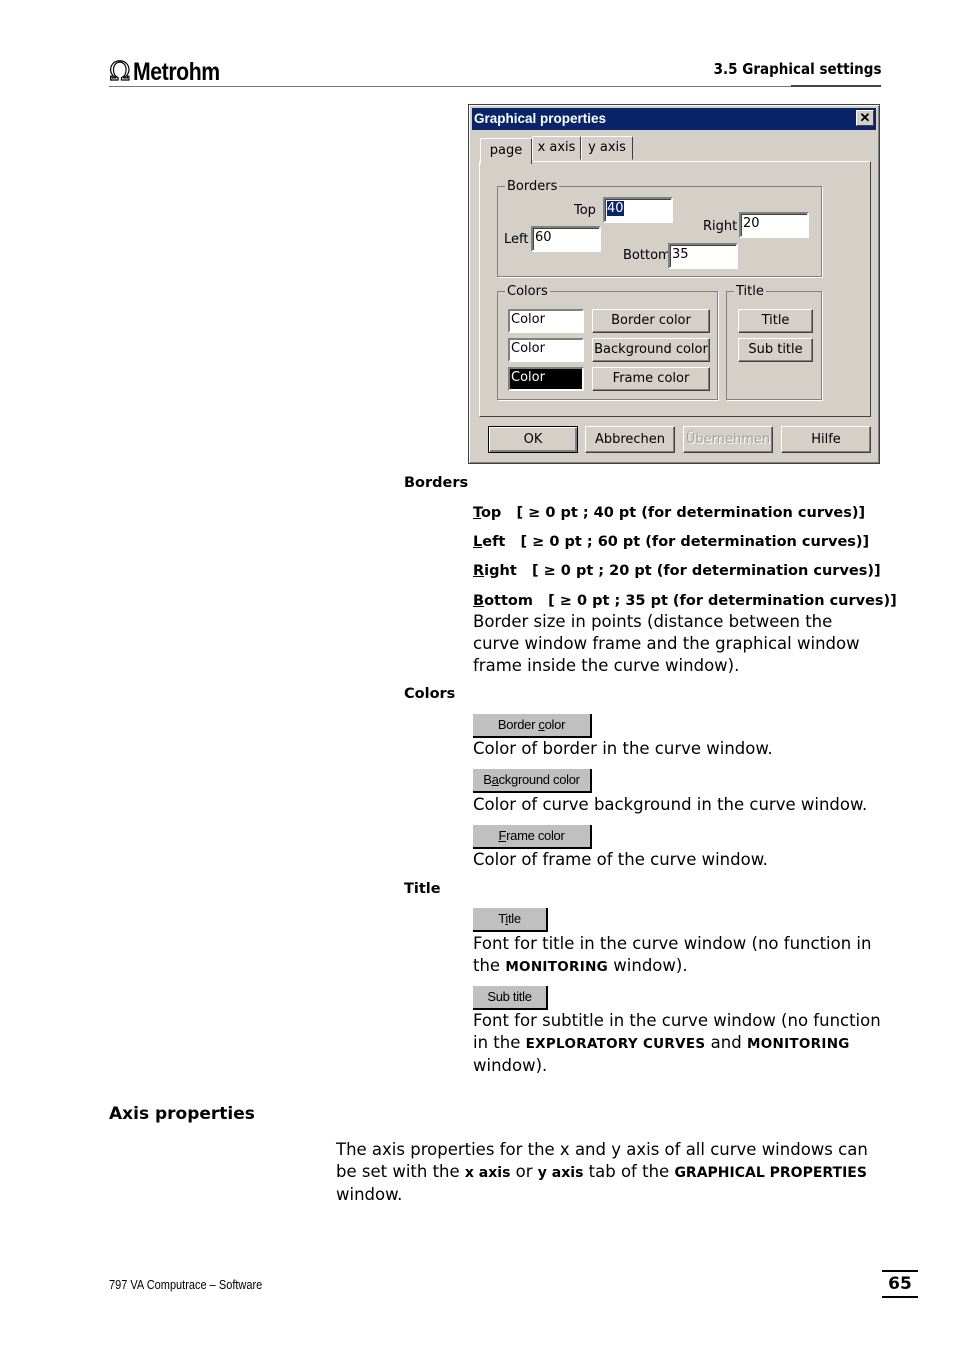 Image resolution: width=954 pixels, height=1350 pixels. I want to click on subtitle-font-button: Sub title, so click(775, 350).